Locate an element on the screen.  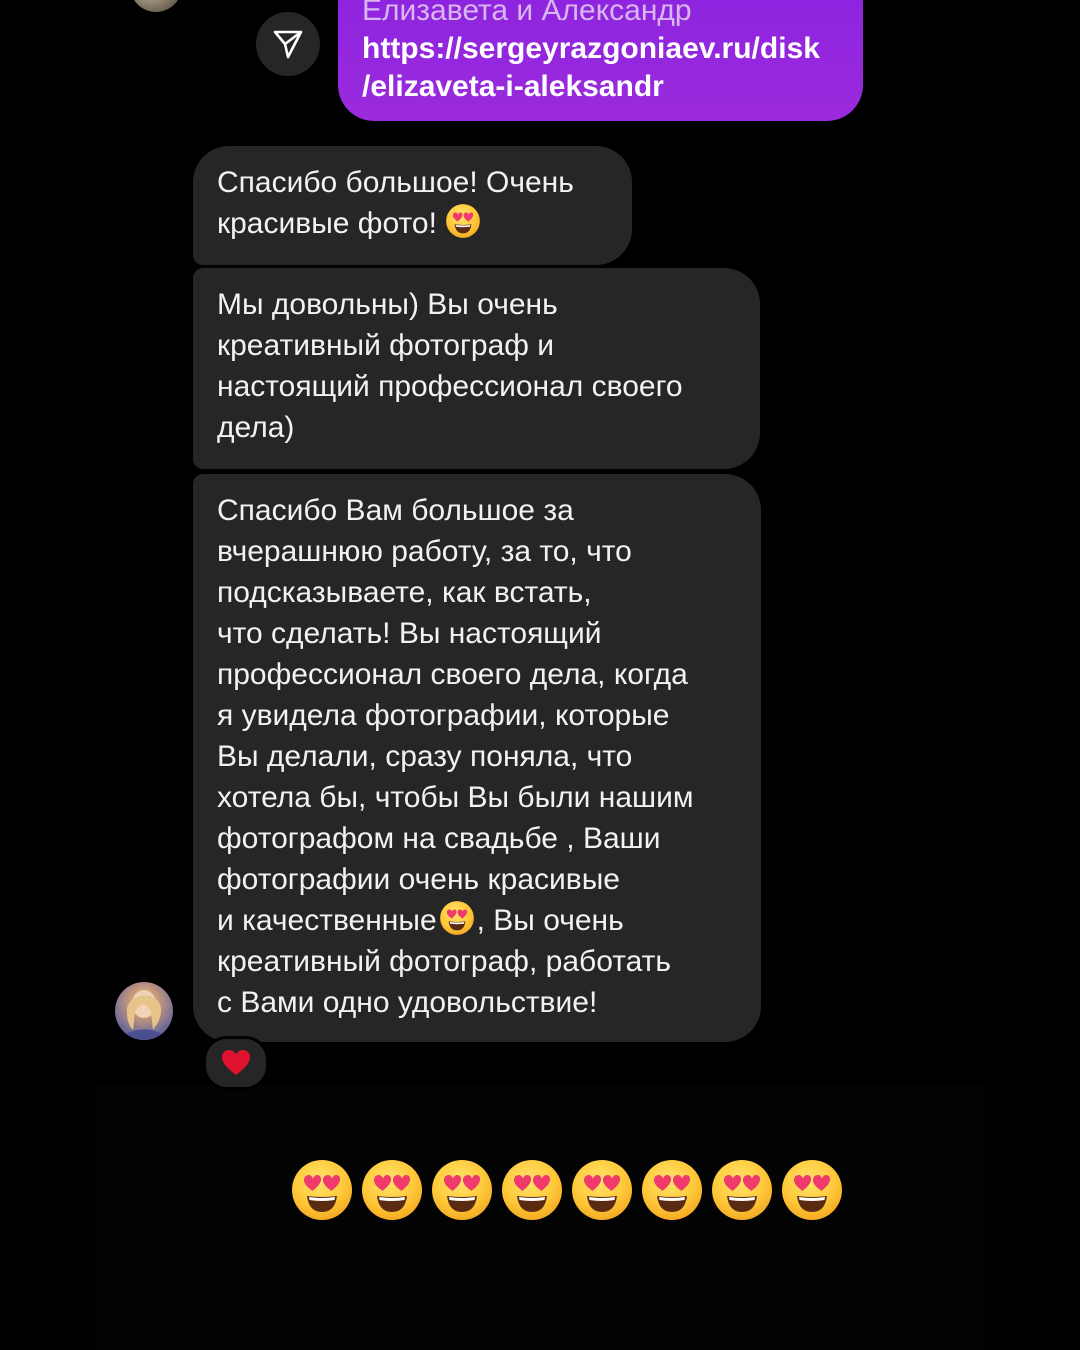
message-line: я увидела фотографии, которые is located at coordinates (443, 715).